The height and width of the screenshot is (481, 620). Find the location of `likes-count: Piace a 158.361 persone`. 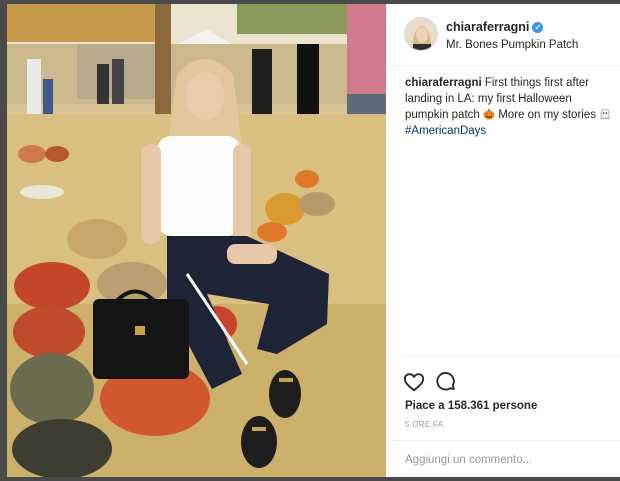

likes-count: Piace a 158.361 persone is located at coordinates (471, 406).